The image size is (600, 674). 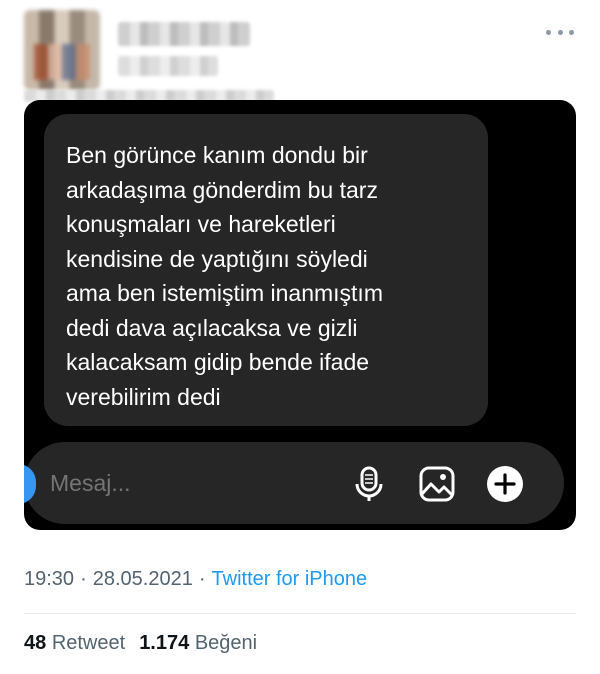 What do you see at coordinates (505, 484) in the screenshot?
I see `plus-circle-icon` at bounding box center [505, 484].